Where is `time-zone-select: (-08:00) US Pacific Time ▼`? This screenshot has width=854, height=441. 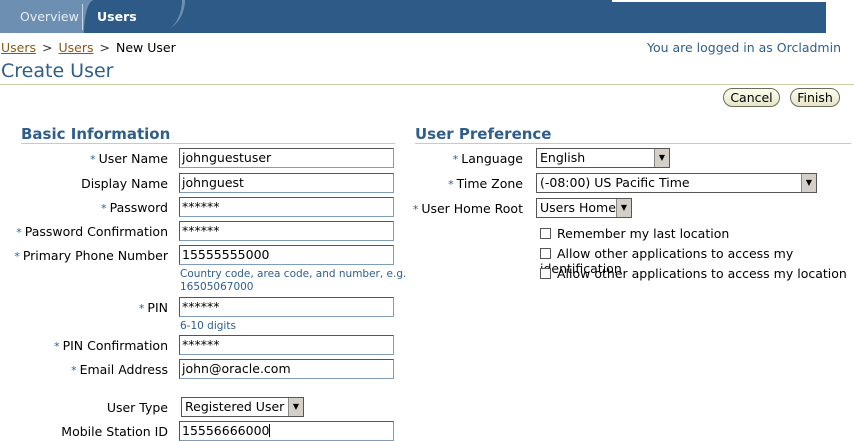
time-zone-select: (-08:00) US Pacific Time ▼ is located at coordinates (676, 183).